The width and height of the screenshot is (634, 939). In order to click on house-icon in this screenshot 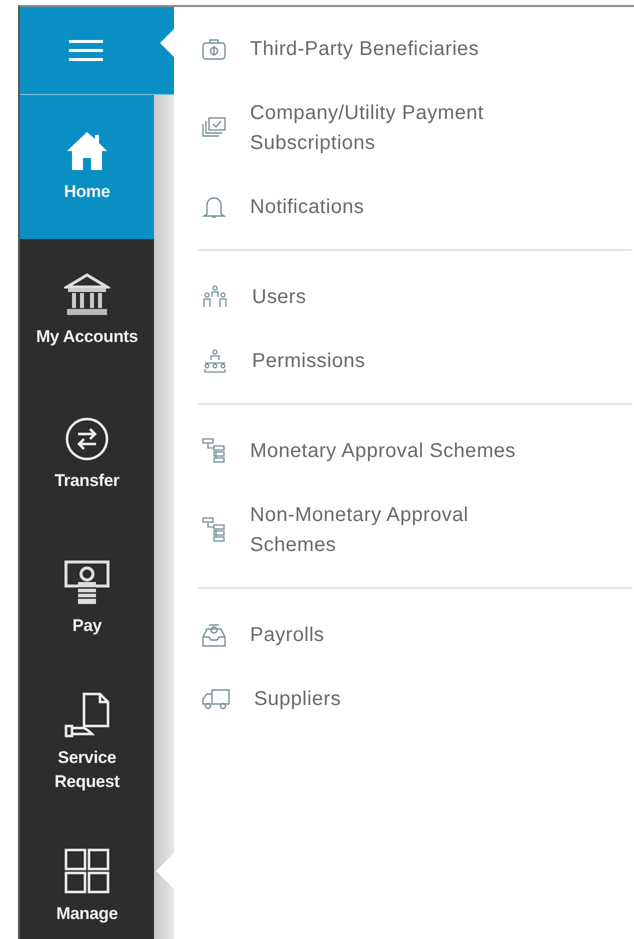, I will do `click(87, 151)`.